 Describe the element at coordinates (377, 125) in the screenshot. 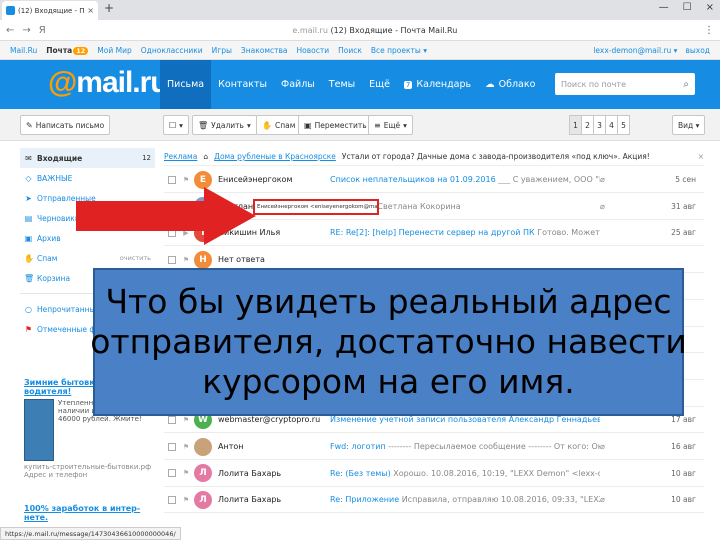

I see `lines-icon: ≡` at that location.